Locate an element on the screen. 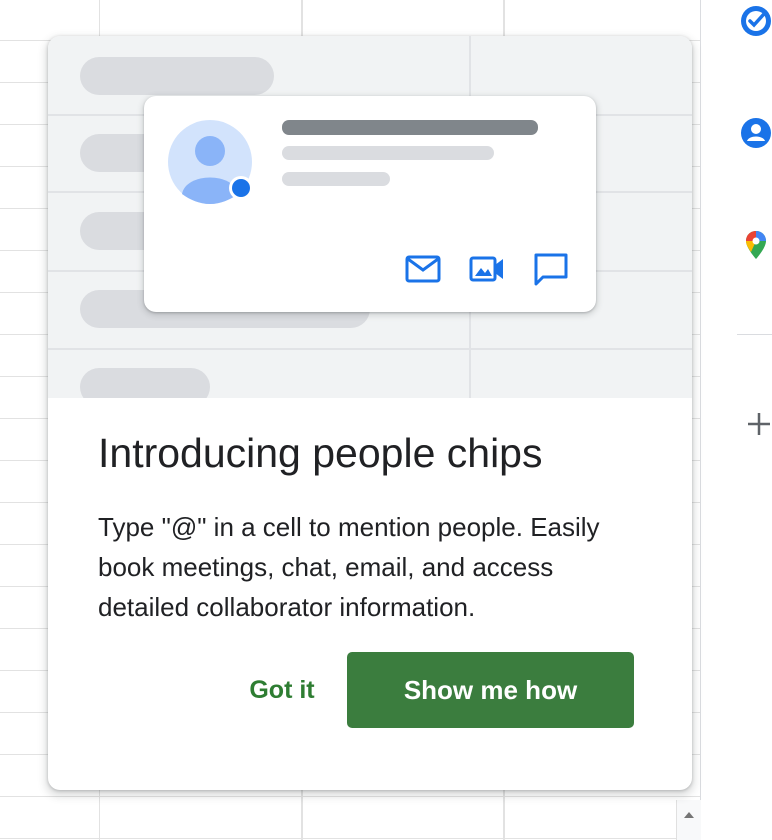 The height and width of the screenshot is (840, 772). scroll-up-arrow-icon is located at coordinates (689, 815).